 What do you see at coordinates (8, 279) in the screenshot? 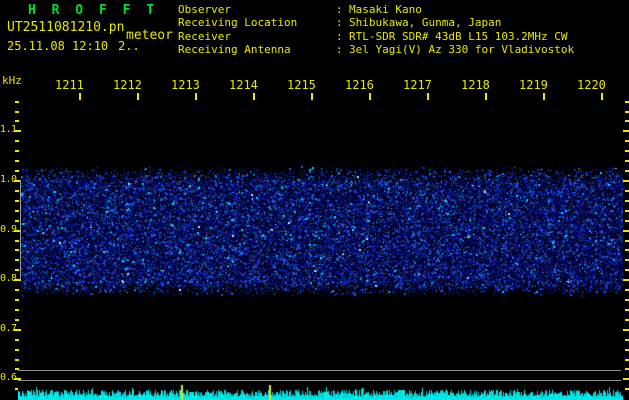
I see `freq-label: 0.8` at bounding box center [8, 279].